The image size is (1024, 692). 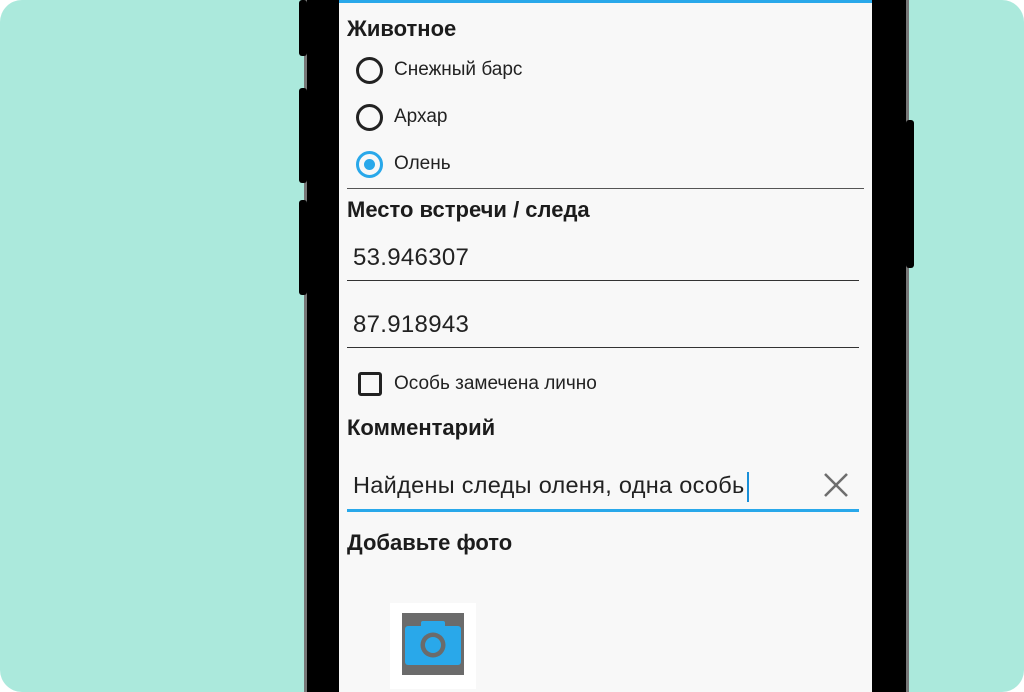 What do you see at coordinates (495, 383) in the screenshot?
I see `seen-personally-label: Особь замечена лично` at bounding box center [495, 383].